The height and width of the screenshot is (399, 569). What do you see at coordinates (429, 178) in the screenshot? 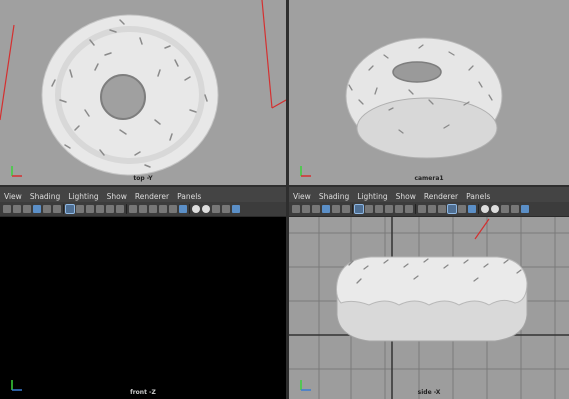
I see `viewport-label: camera1` at bounding box center [429, 178].